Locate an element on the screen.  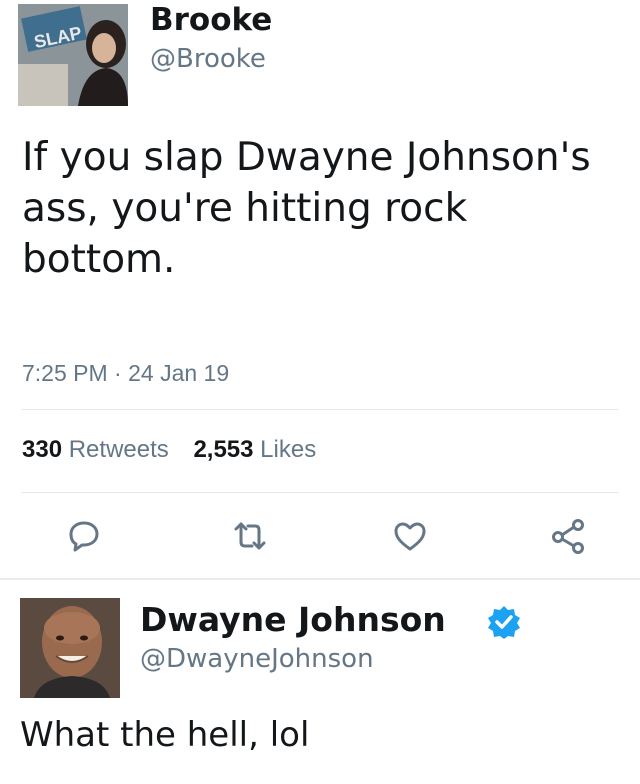
author-handle: @Brooke is located at coordinates (208, 59).